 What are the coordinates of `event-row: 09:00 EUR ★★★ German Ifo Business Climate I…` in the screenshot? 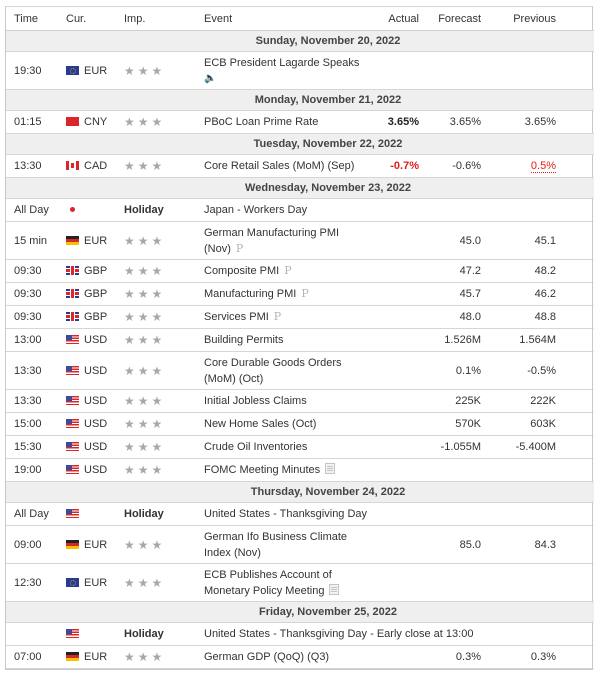 It's located at (300, 544).